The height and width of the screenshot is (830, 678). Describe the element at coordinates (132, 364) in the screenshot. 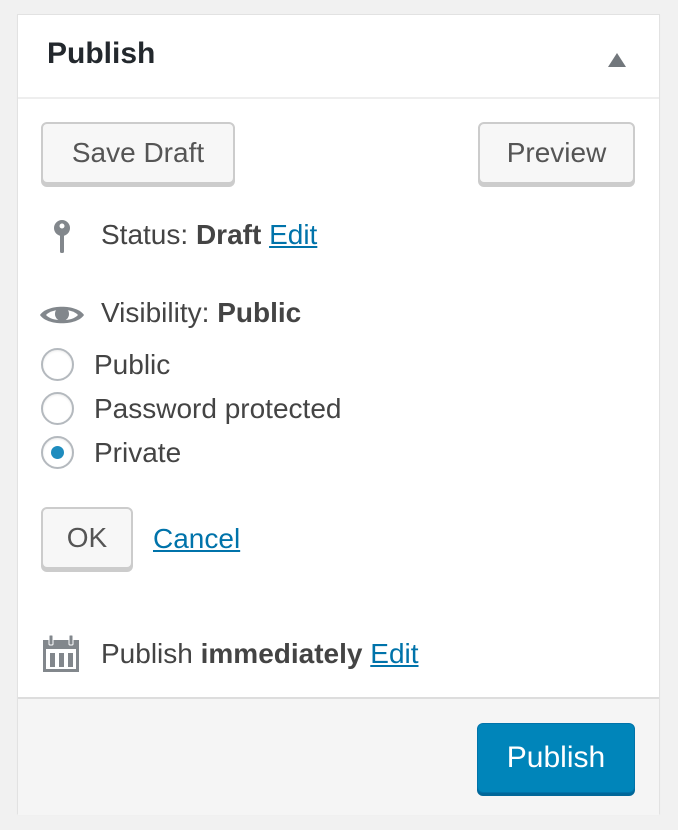

I see `radio-label: Public` at that location.